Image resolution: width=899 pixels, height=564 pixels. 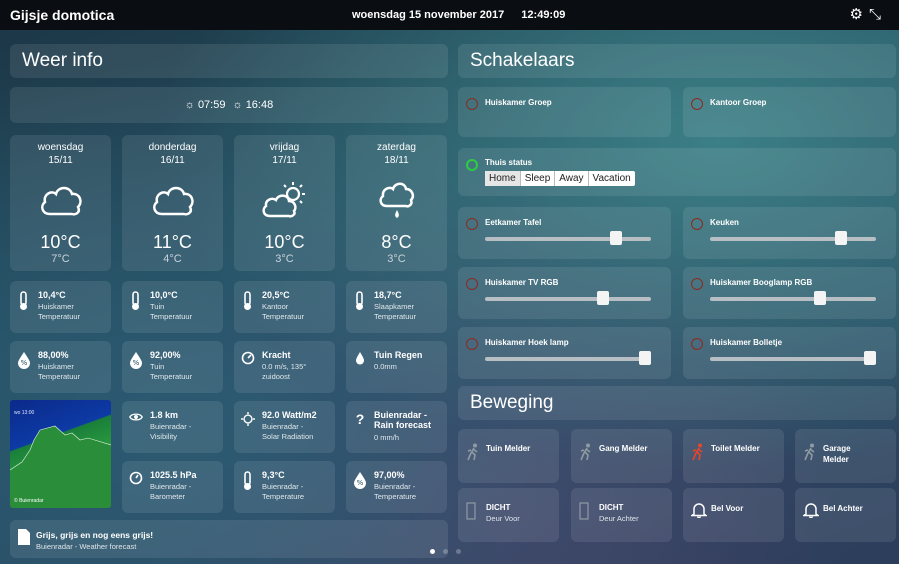 I want to click on sensor-line2: Temperatuur, so click(x=395, y=316).